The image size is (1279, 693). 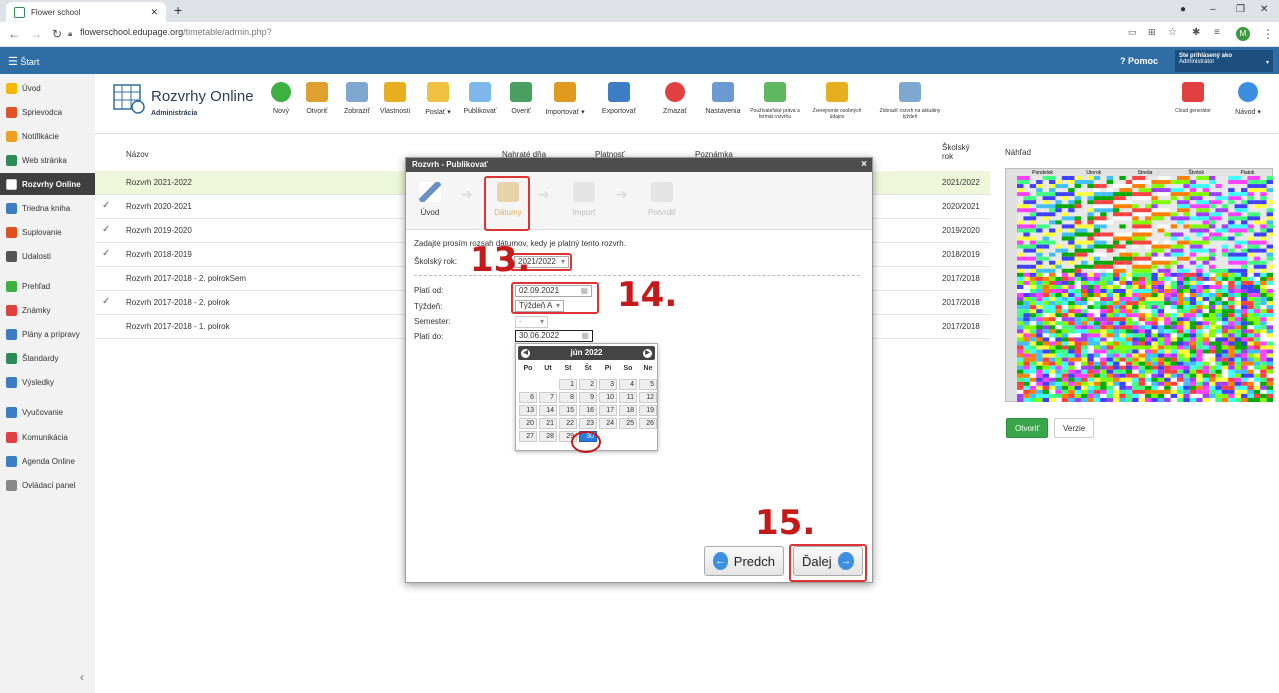 I want to click on maximize-icon: ❐, so click(x=1240, y=9).